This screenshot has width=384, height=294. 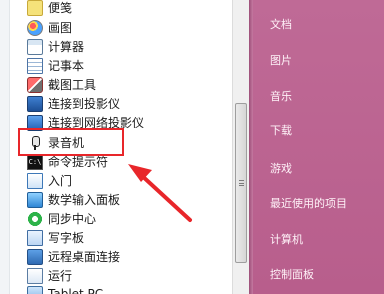 What do you see at coordinates (35, 104) in the screenshot?
I see `projector-icon` at bounding box center [35, 104].